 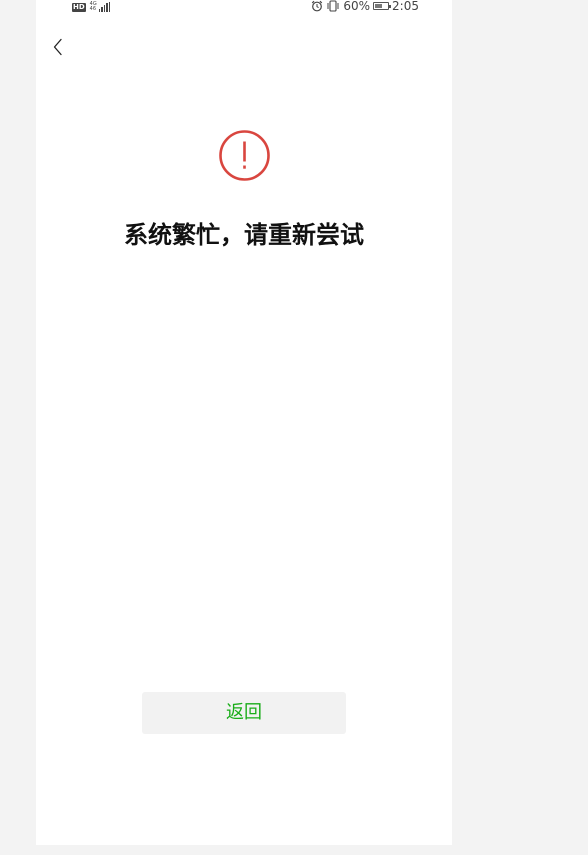 I want to click on battery-percent: 60%, so click(x=357, y=6).